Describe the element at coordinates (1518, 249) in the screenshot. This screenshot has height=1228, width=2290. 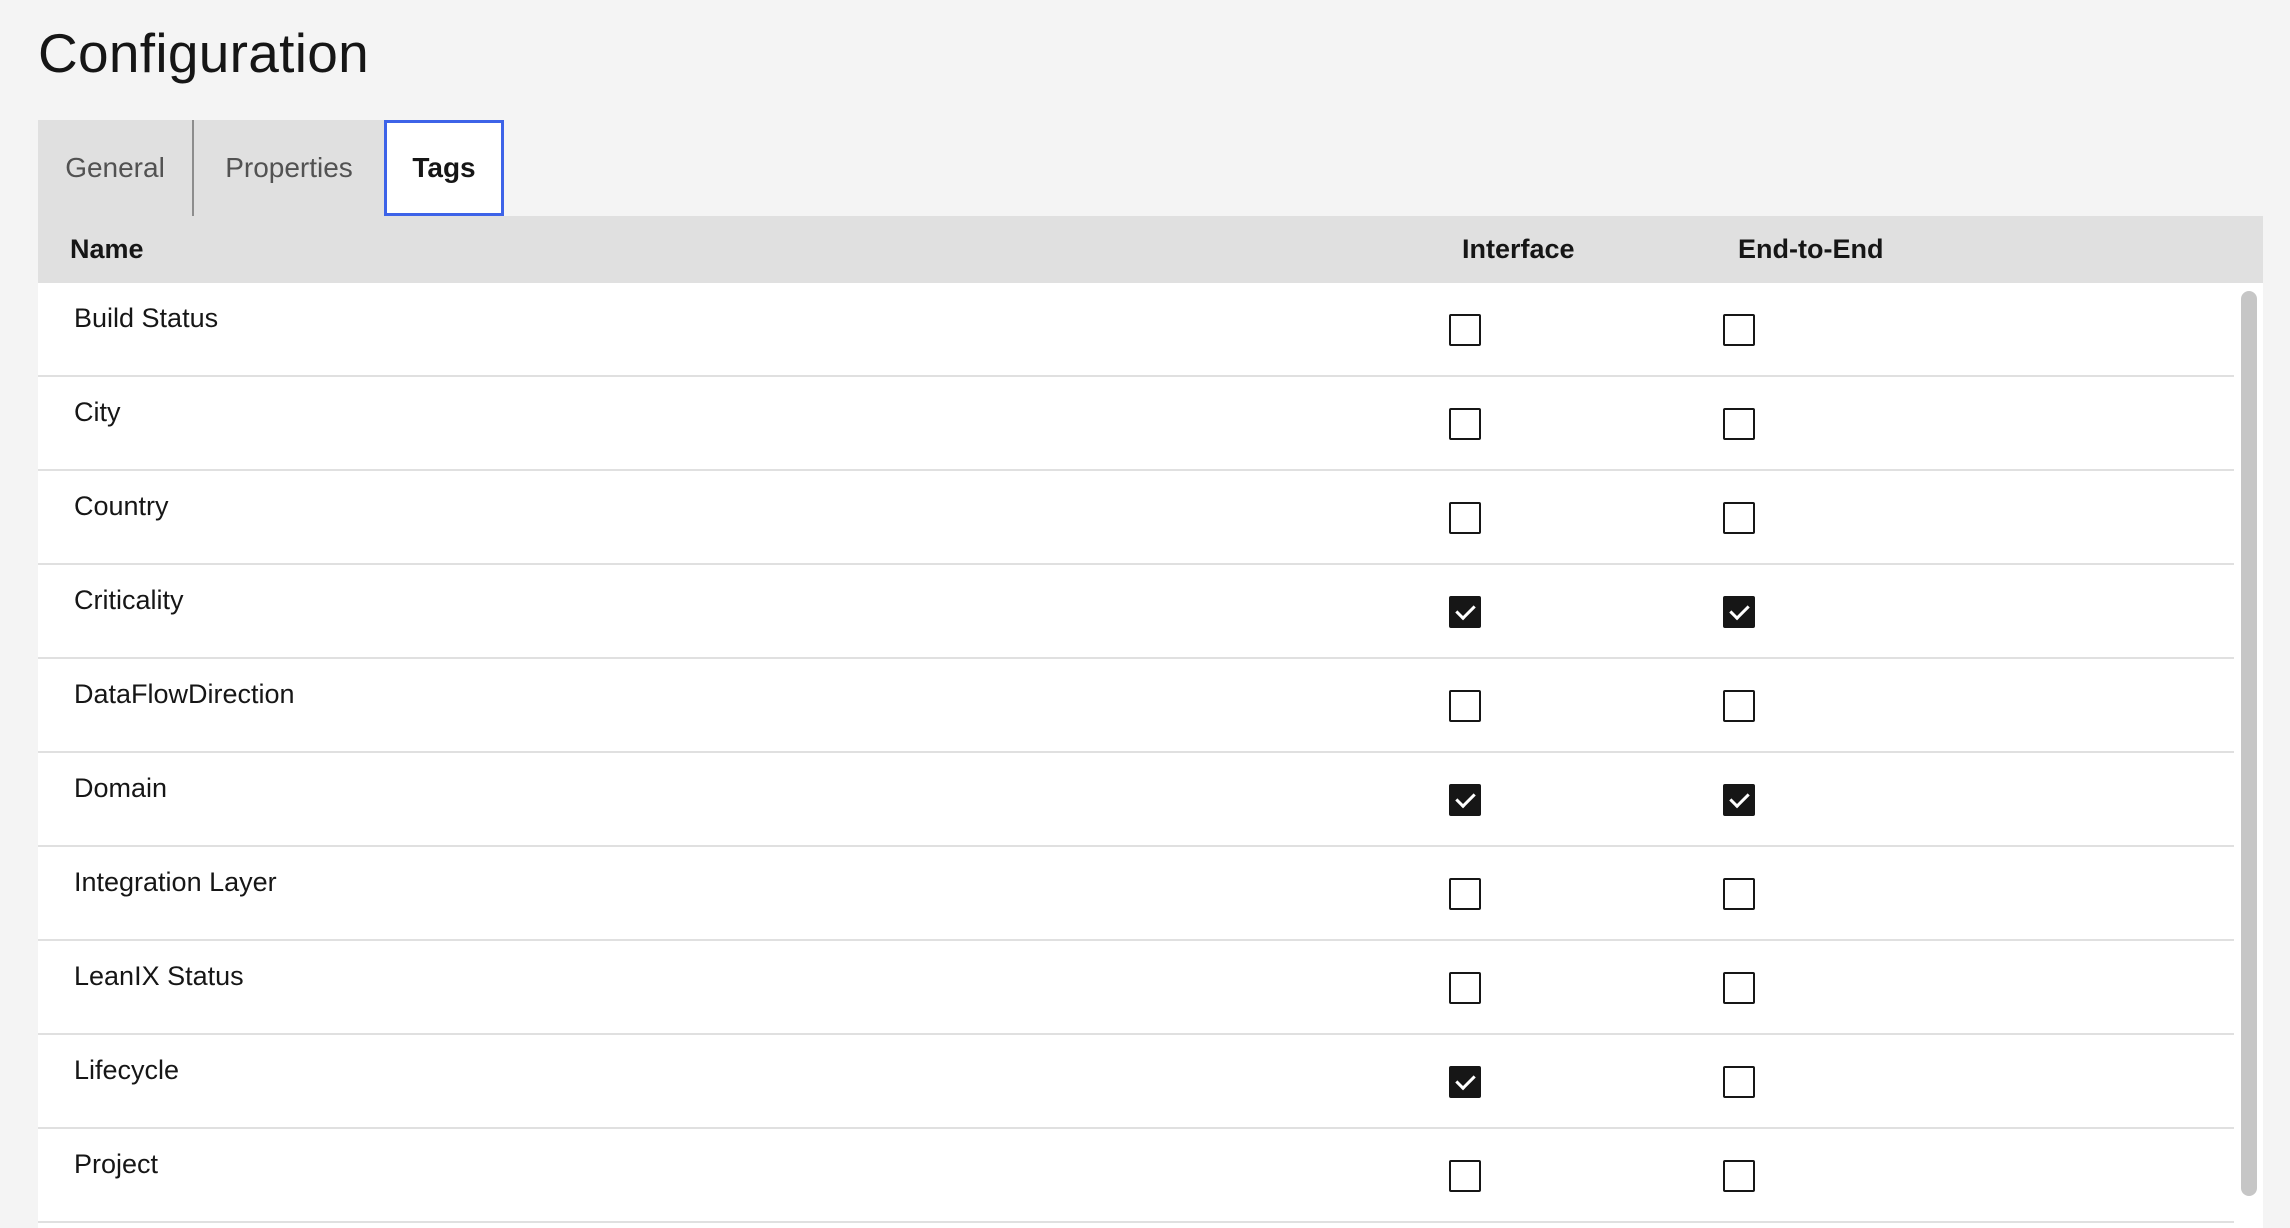
I see `column-header-interface: Interface` at that location.